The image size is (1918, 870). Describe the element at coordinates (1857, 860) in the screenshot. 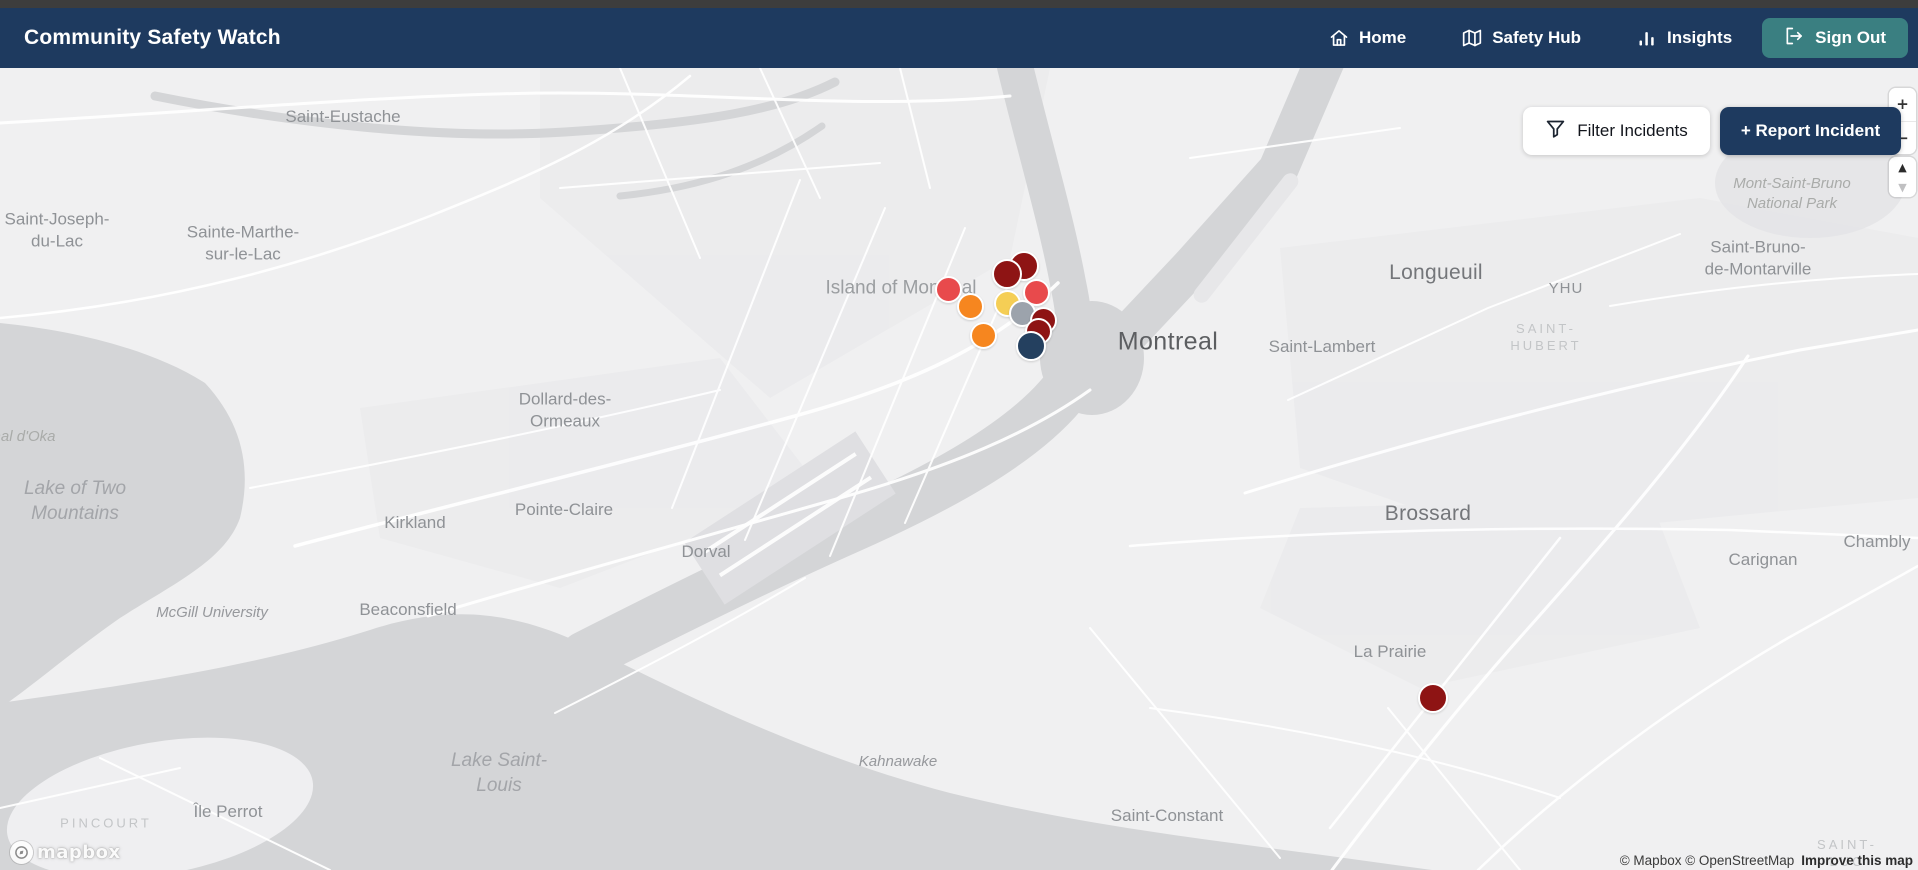

I see `improve-this-map-link: Improve this map` at that location.